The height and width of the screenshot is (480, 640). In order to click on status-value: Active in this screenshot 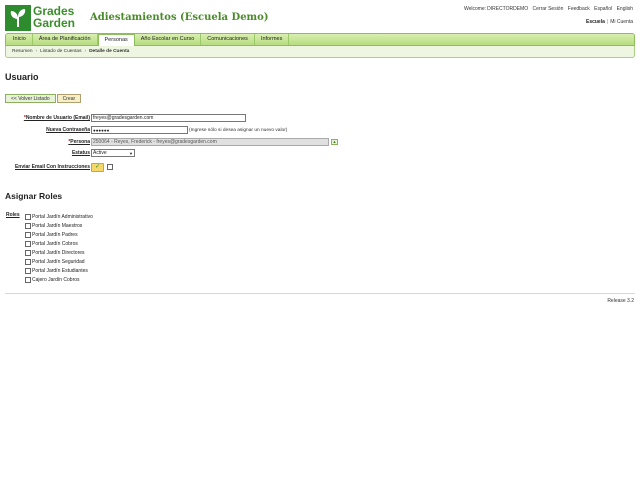, I will do `click(100, 152)`.